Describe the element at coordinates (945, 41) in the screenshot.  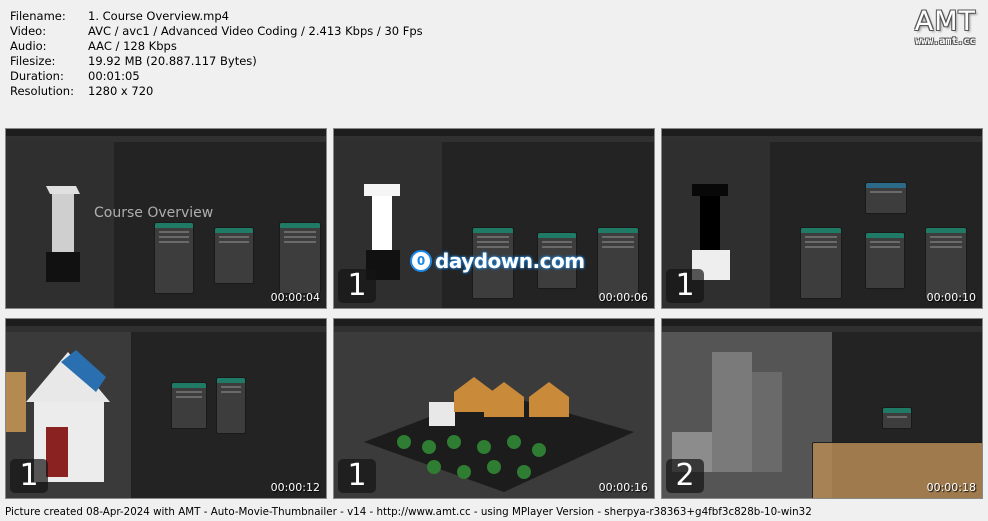
I see `logo-url: www.amt.cc` at that location.